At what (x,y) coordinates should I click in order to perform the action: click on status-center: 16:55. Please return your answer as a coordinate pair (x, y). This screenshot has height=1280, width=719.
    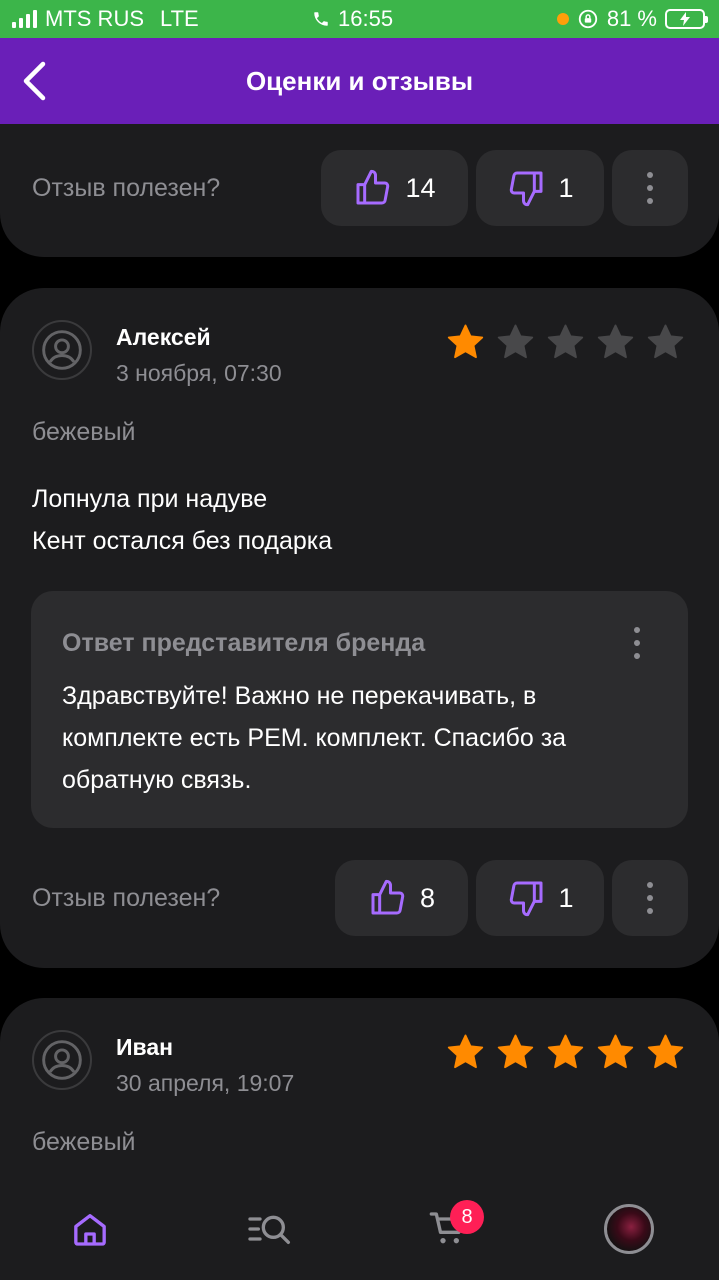
    Looking at the image, I should click on (352, 19).